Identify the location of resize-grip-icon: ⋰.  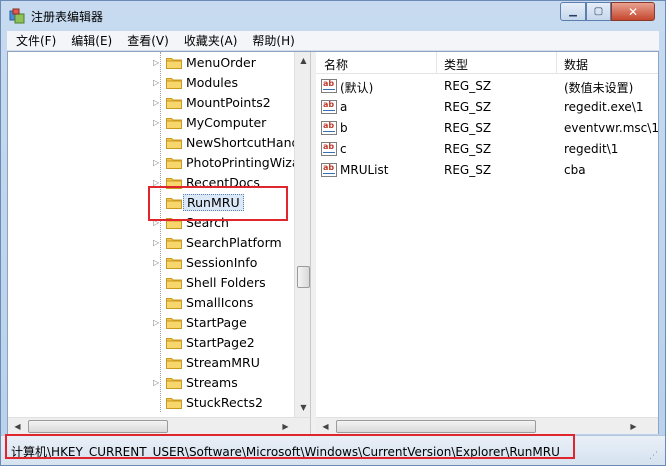
(655, 456).